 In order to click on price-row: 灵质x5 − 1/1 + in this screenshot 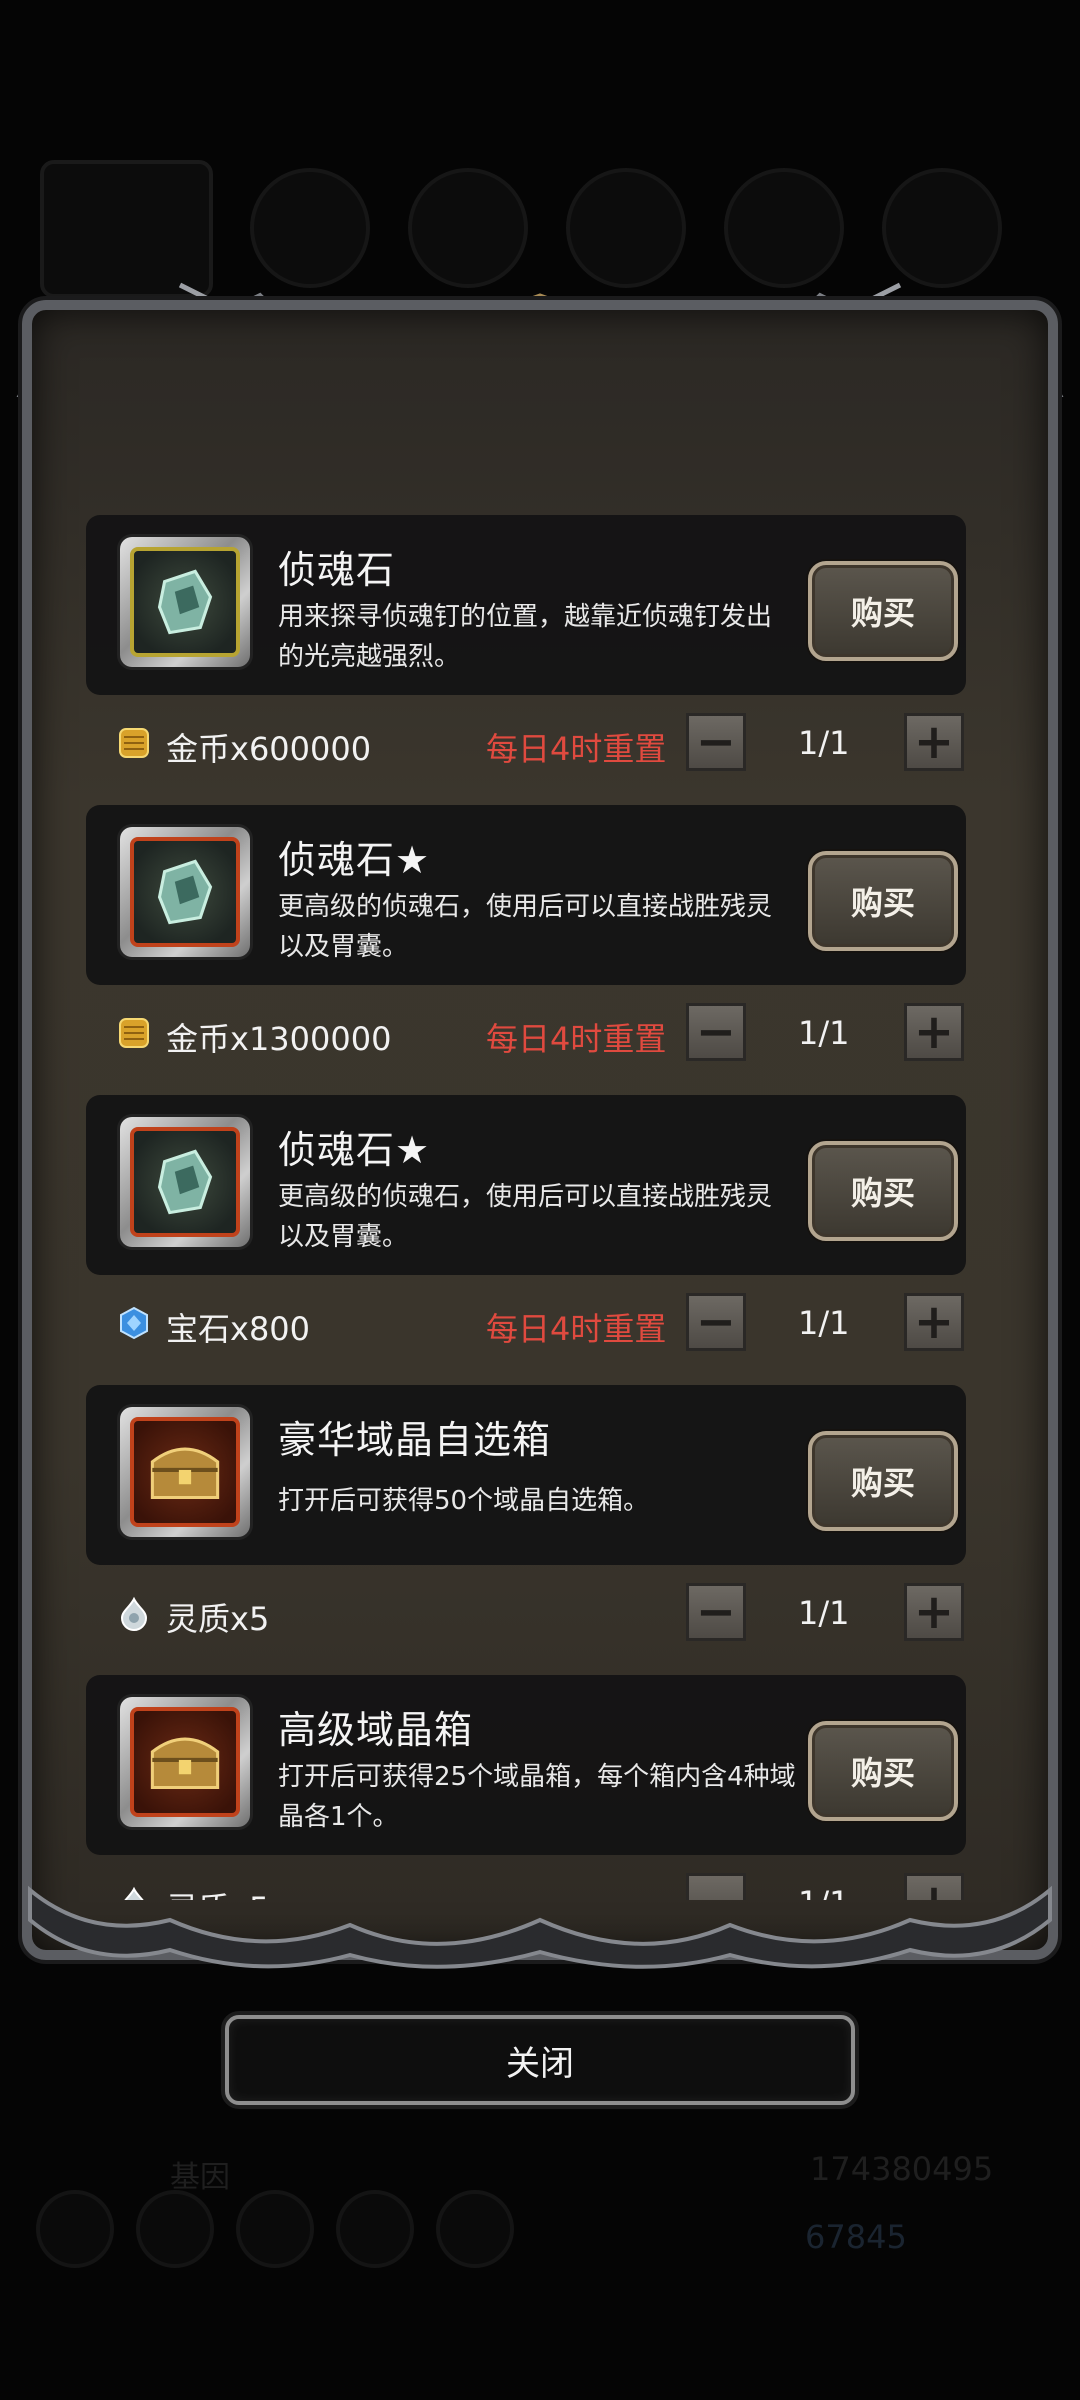, I will do `click(526, 1612)`.